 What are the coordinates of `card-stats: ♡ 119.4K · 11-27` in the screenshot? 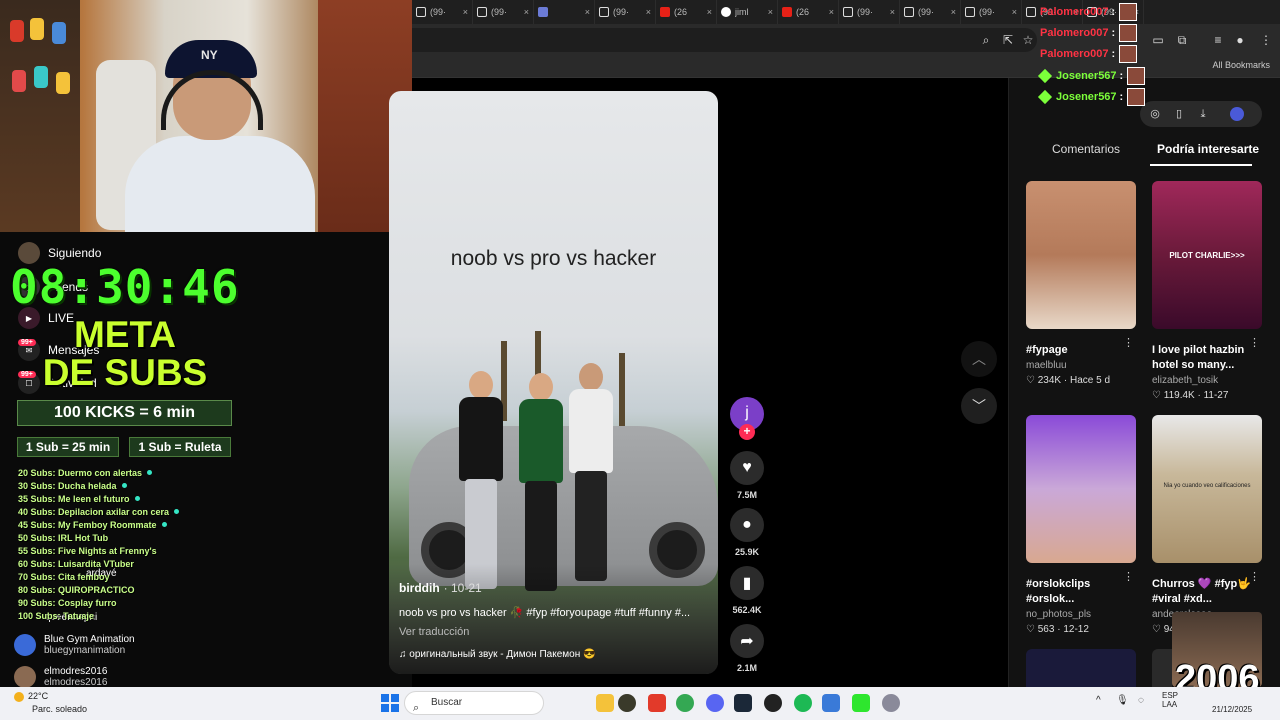 It's located at (1190, 395).